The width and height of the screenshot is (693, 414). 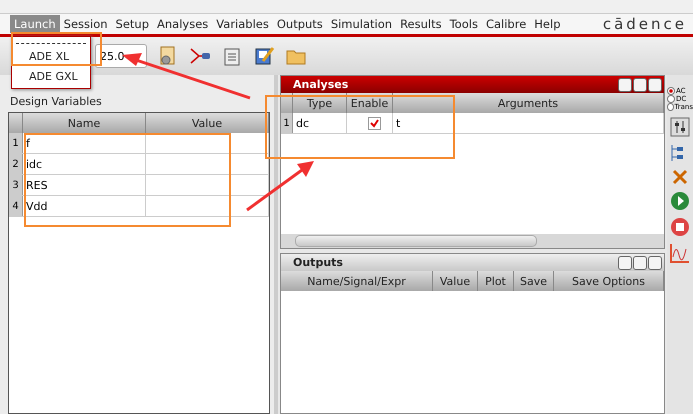 I want to click on menu-item: Results, so click(x=421, y=24).